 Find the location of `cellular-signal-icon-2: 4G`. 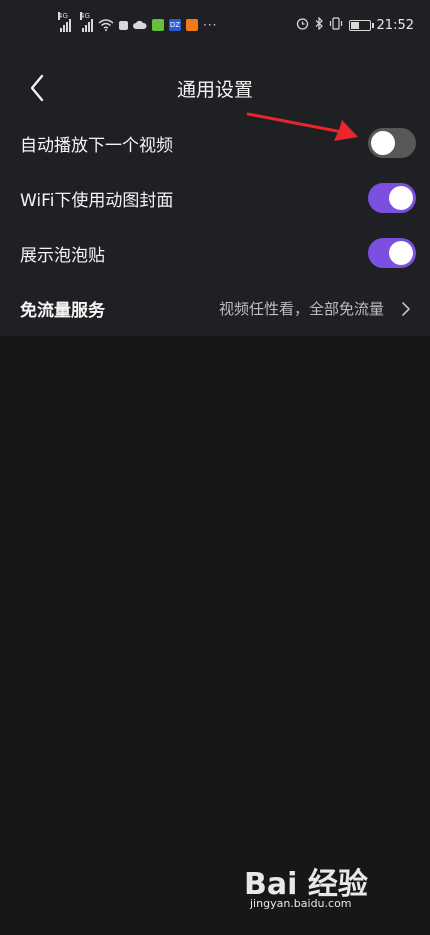

cellular-signal-icon-2: 4G is located at coordinates (86, 22).